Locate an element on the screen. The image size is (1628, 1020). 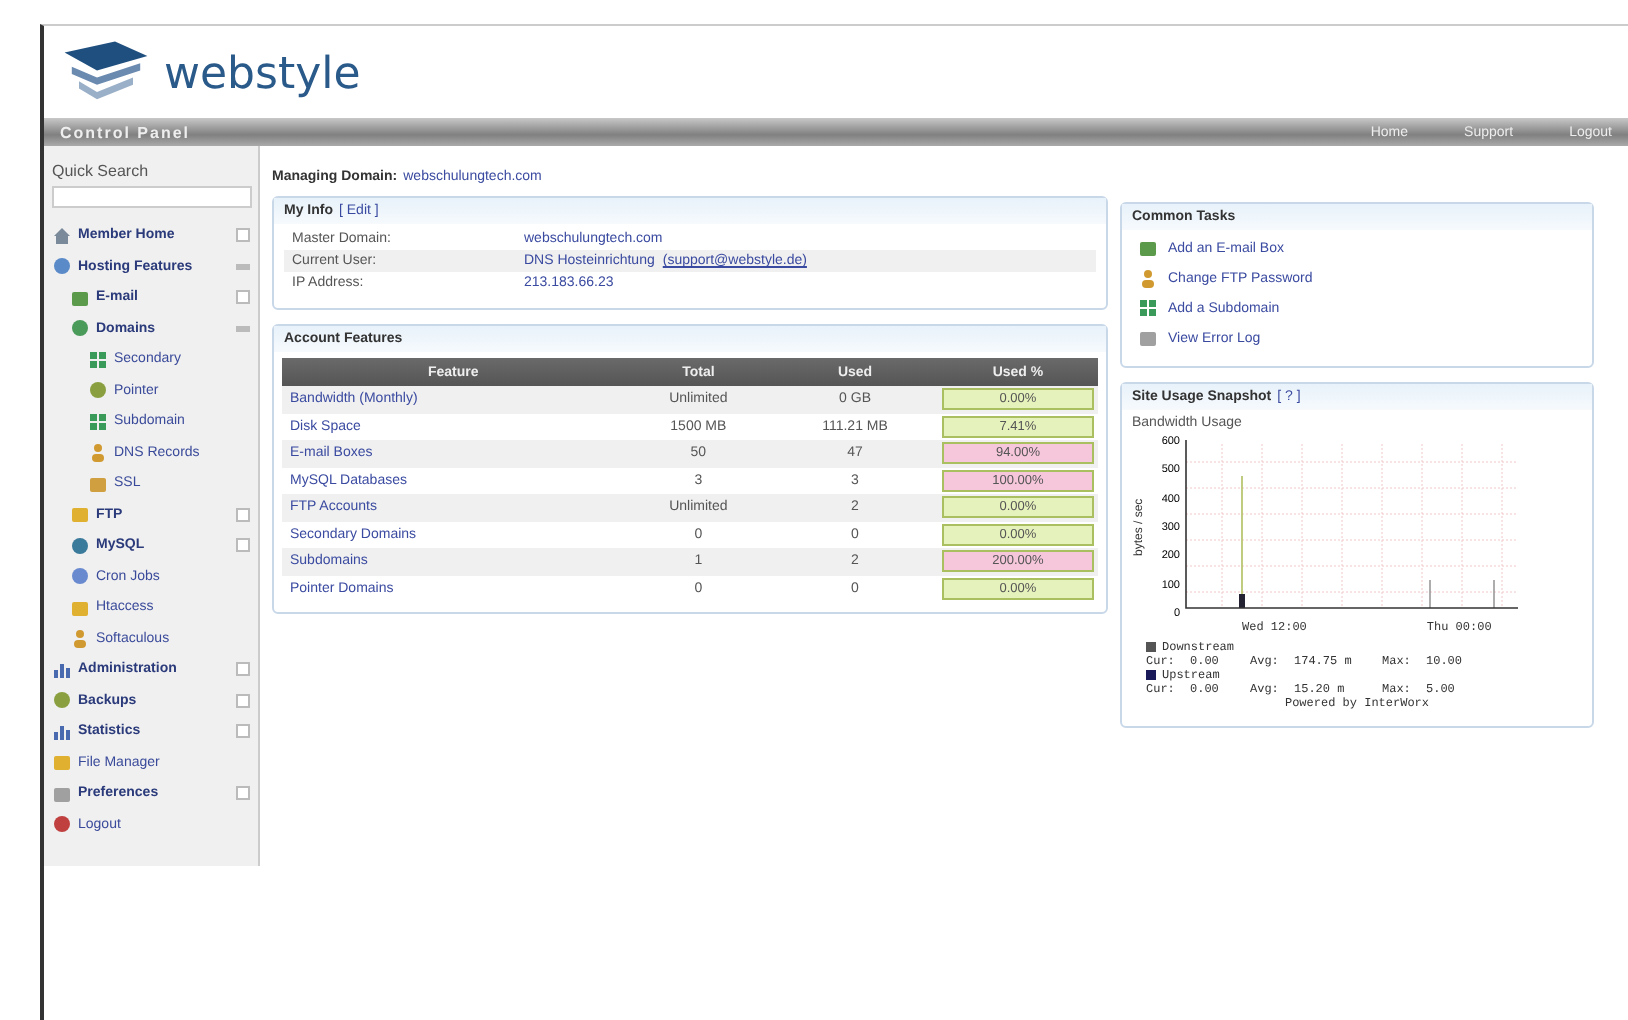
sidebar-title: Quick Search is located at coordinates (100, 173).